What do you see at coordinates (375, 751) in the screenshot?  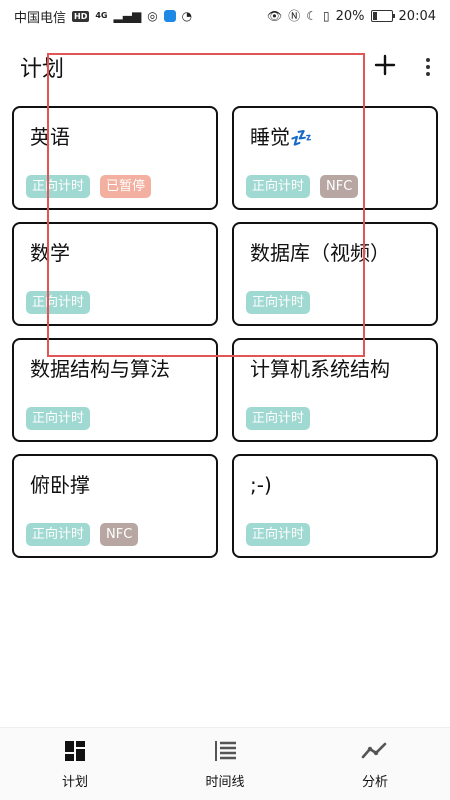 I see `trend-icon` at bounding box center [375, 751].